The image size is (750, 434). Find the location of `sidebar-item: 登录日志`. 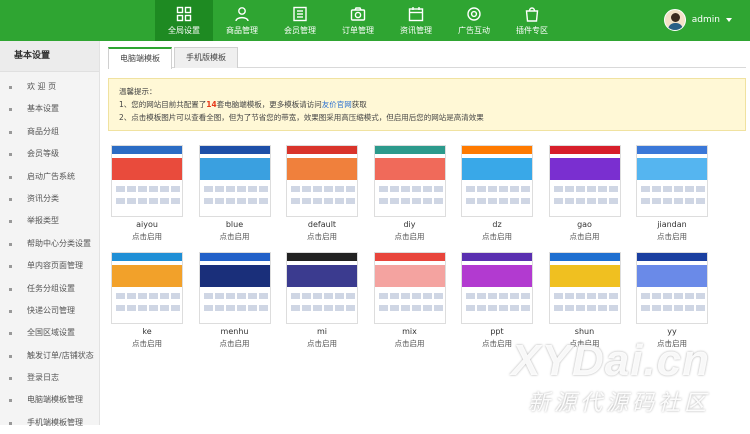

sidebar-item: 登录日志 is located at coordinates (49, 378).